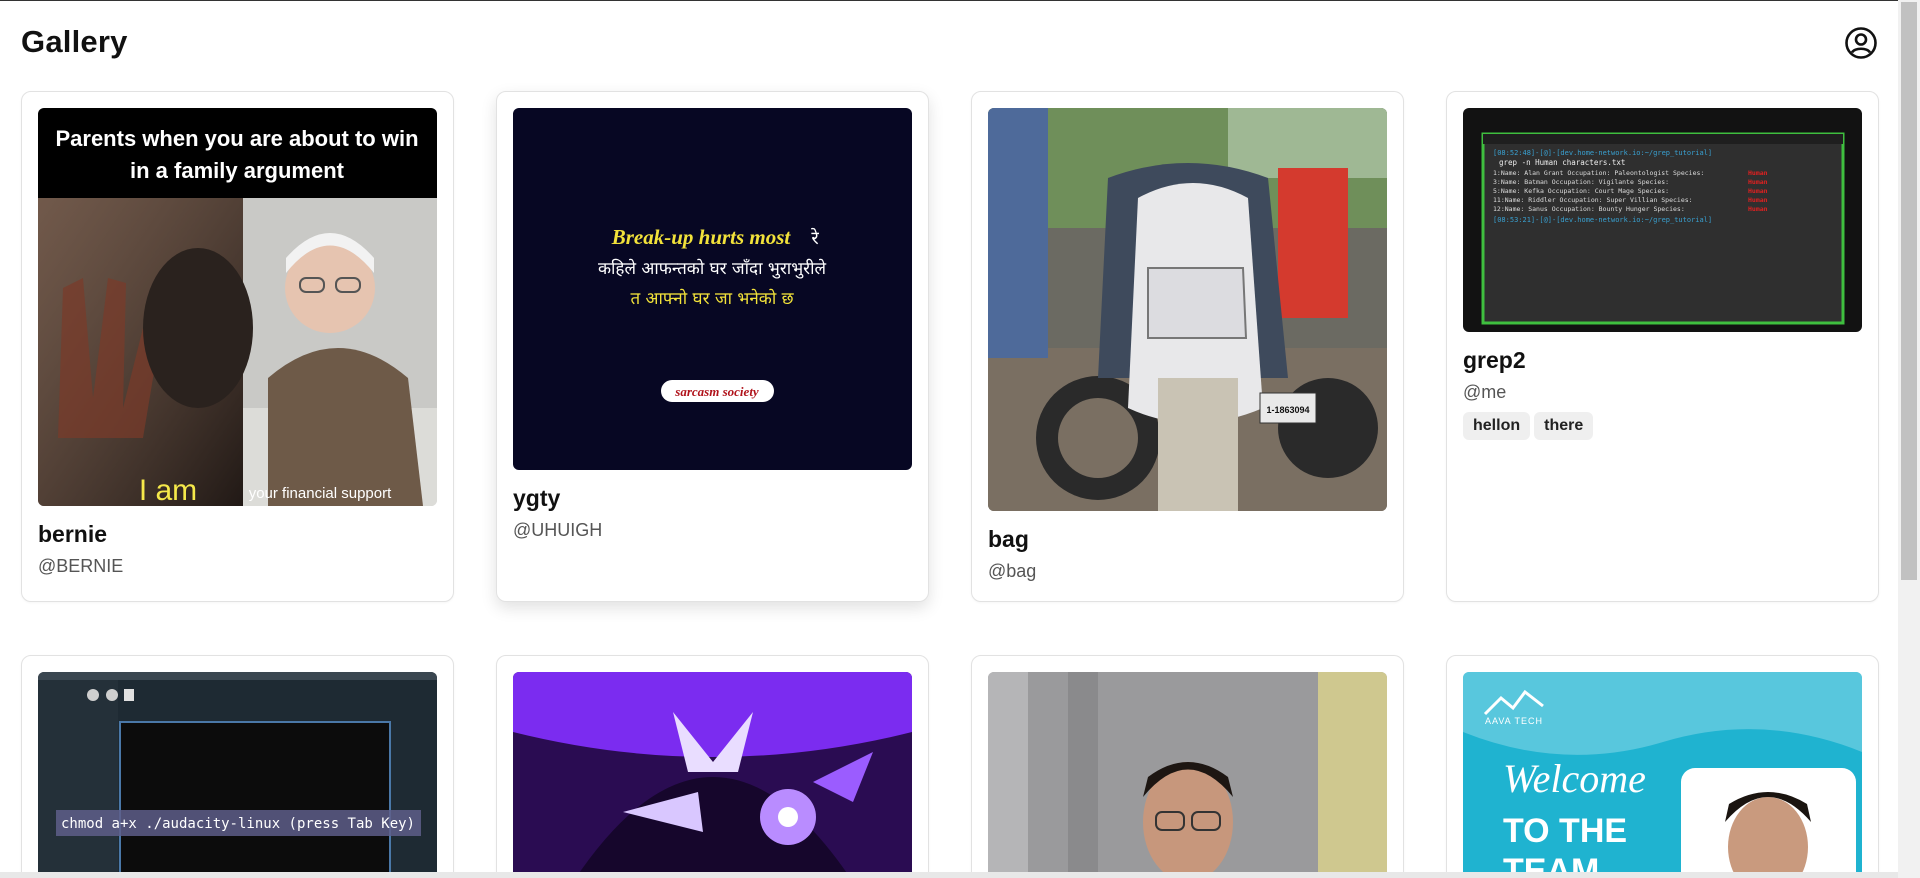 The height and width of the screenshot is (878, 1920). I want to click on meme-line-1b: रे, so click(814, 238).